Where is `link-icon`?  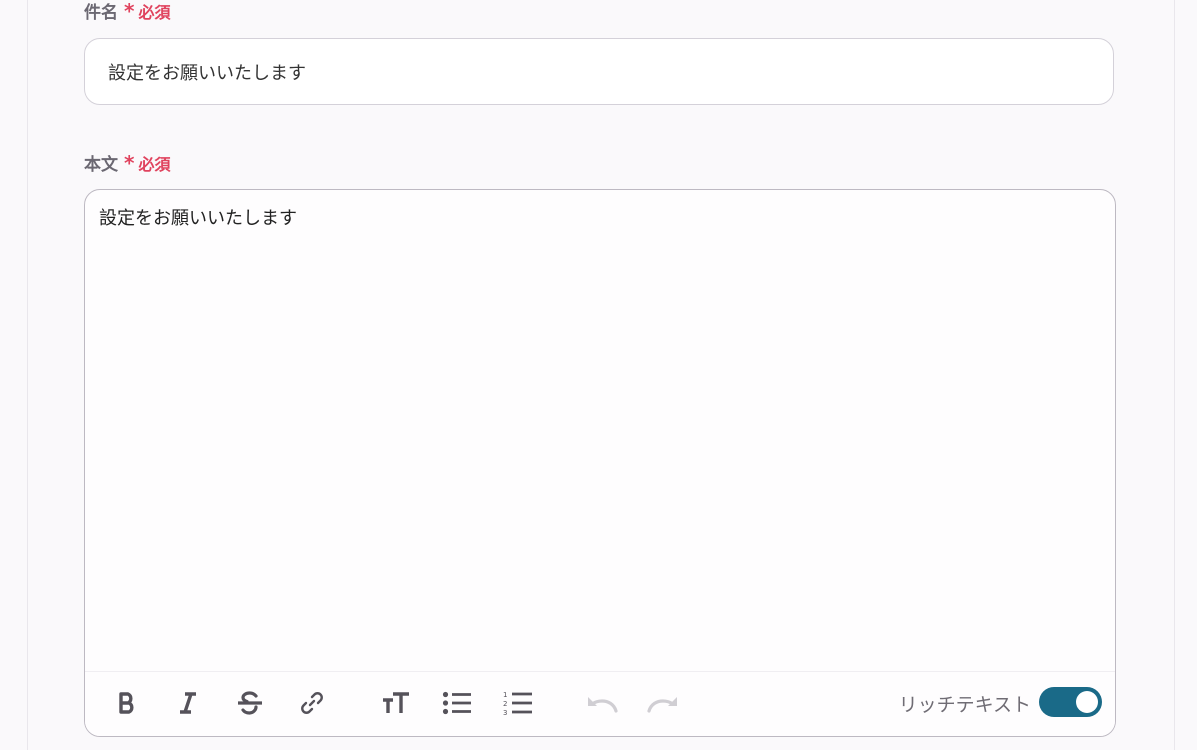
link-icon is located at coordinates (312, 703).